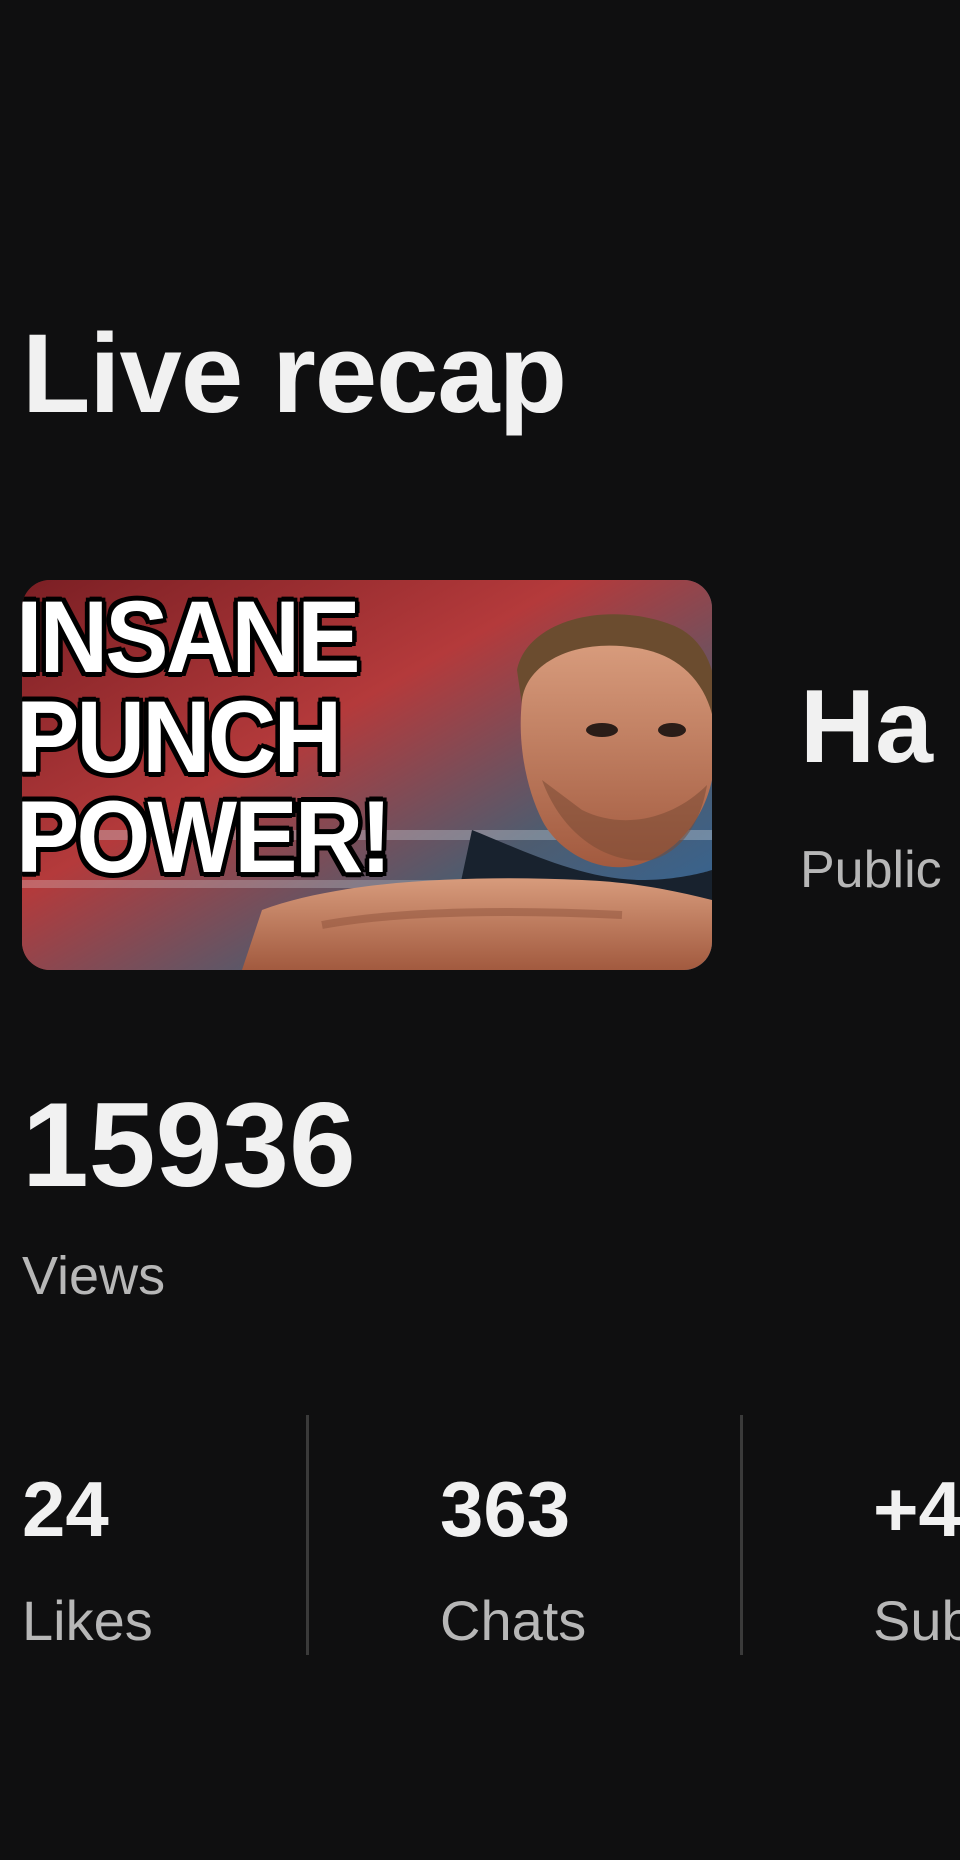 This screenshot has width=960, height=1860. I want to click on likes-count: 24, so click(65, 1509).